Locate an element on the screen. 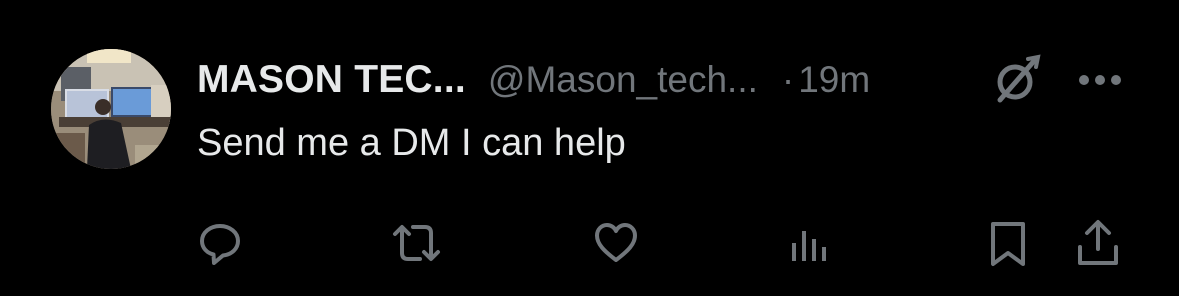  like-icon is located at coordinates (616, 243).